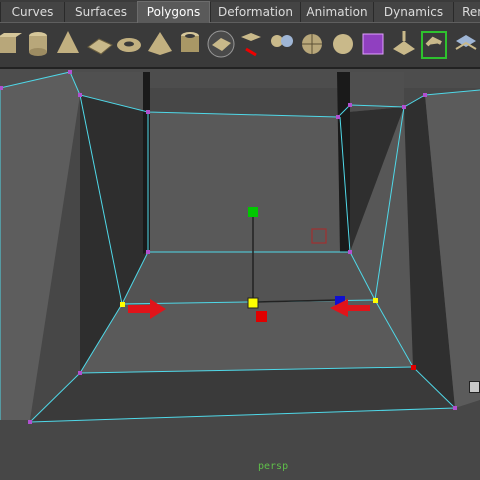 The width and height of the screenshot is (480, 480). I want to click on poly-cylinder-icon, so click(38, 44).